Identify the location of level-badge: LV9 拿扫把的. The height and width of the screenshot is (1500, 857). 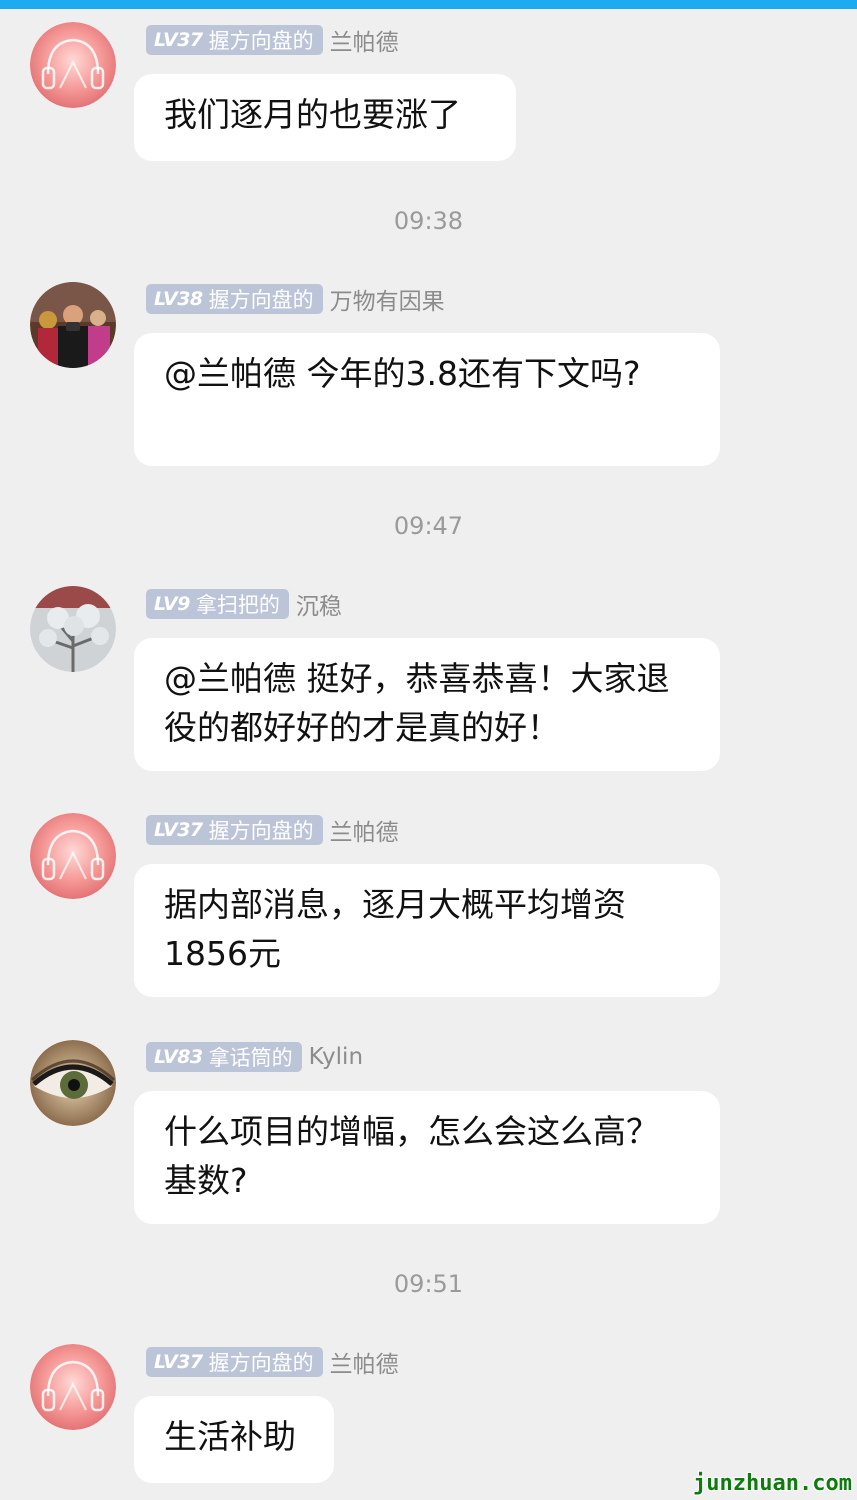
(217, 604).